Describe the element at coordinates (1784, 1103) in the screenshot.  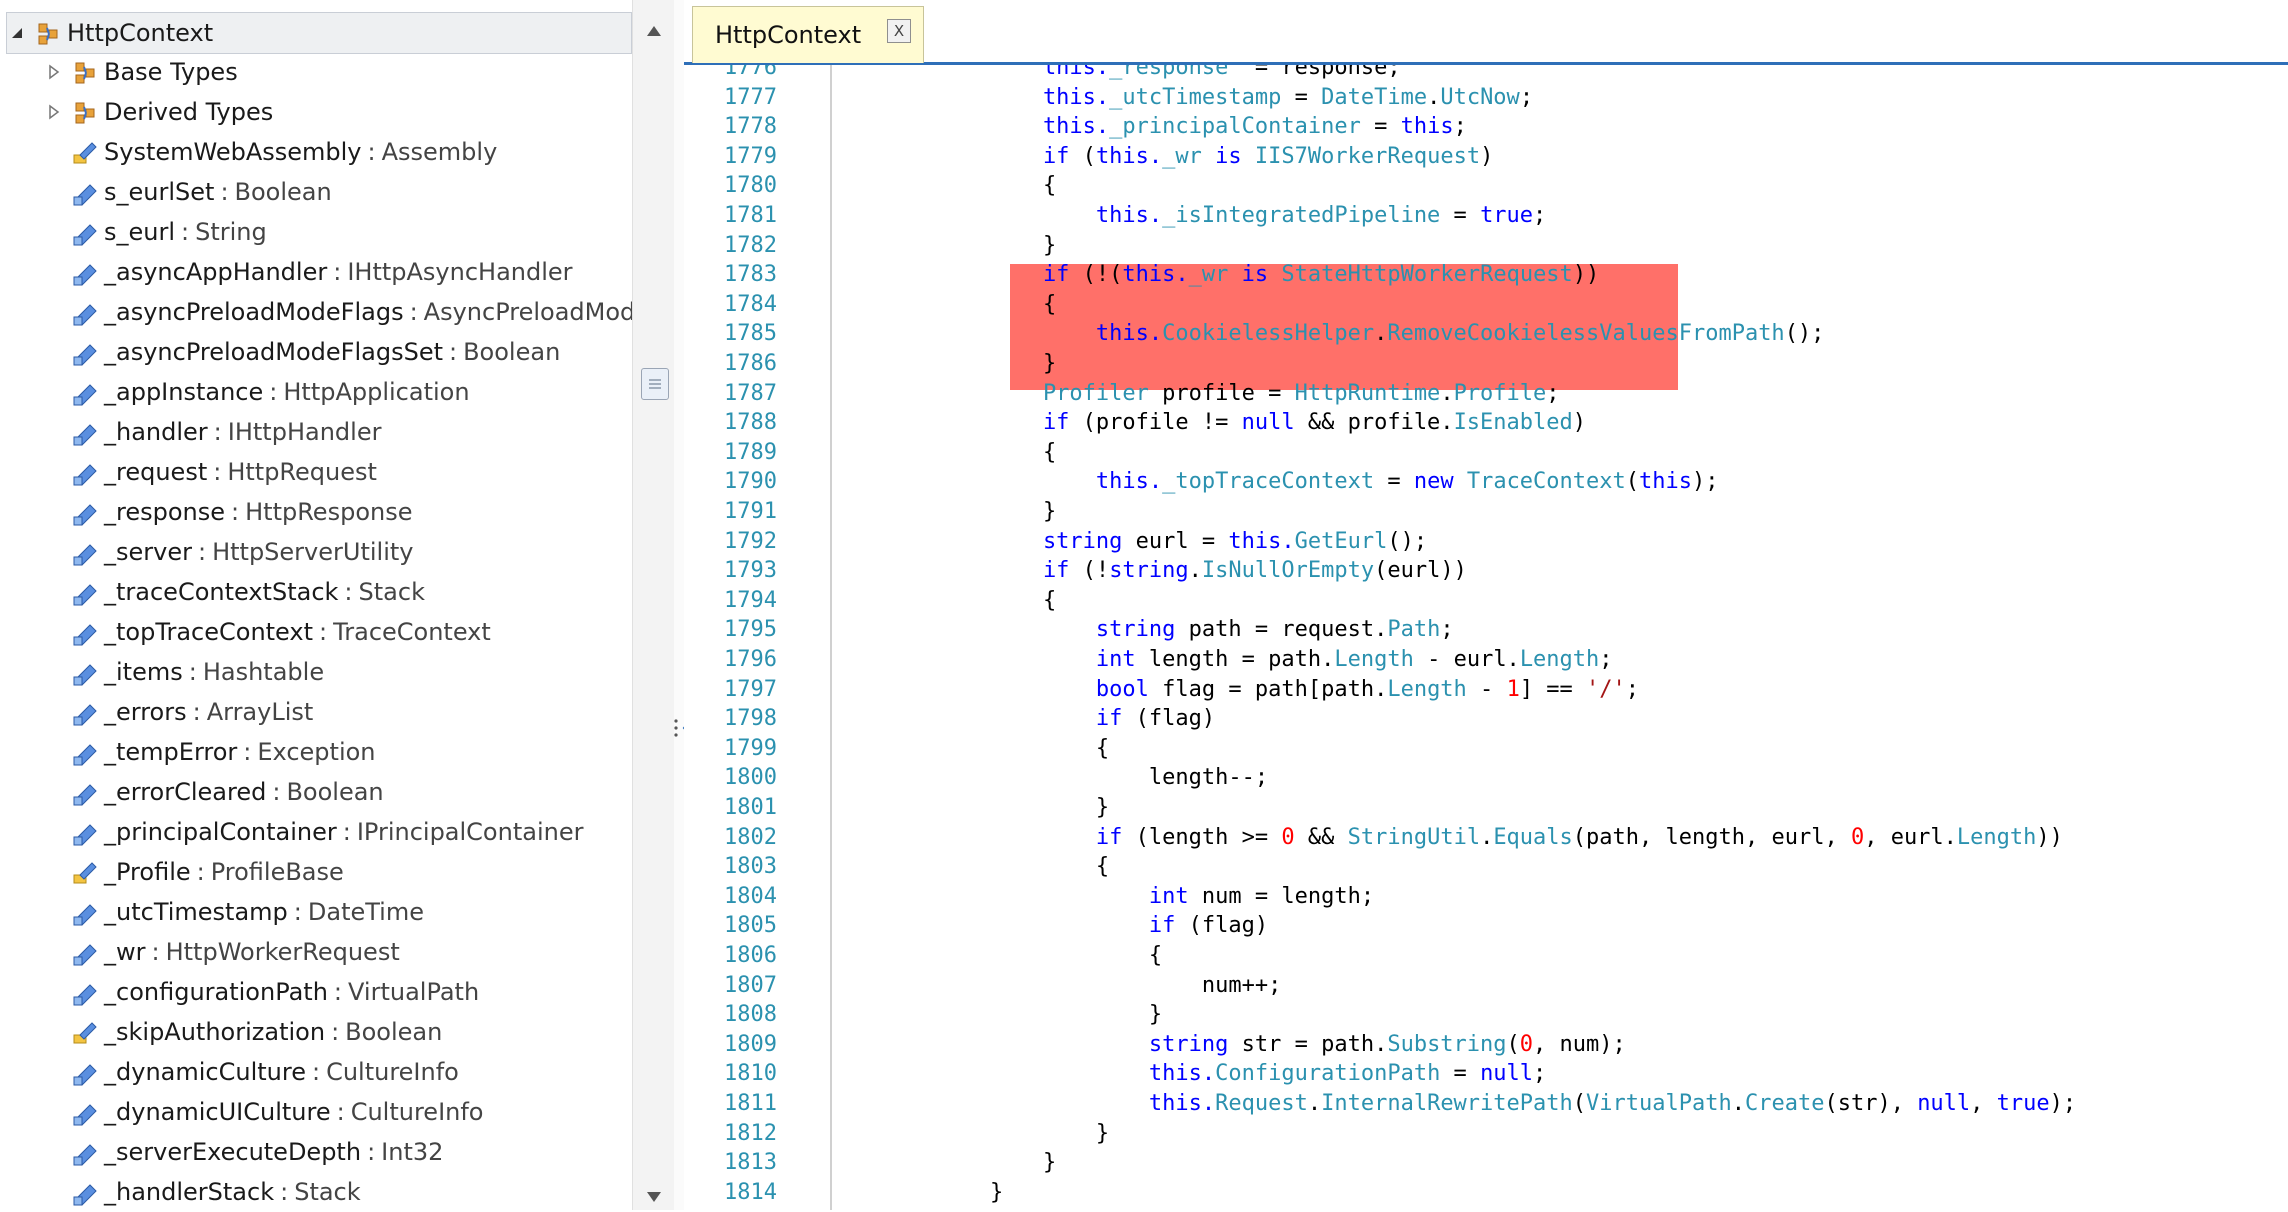
I see `code-token: Create` at that location.